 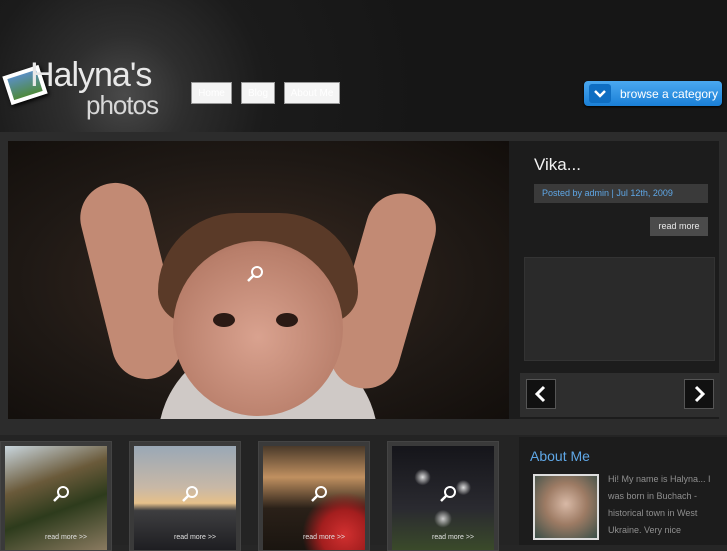 What do you see at coordinates (600, 93) in the screenshot?
I see `chevron-down-icon` at bounding box center [600, 93].